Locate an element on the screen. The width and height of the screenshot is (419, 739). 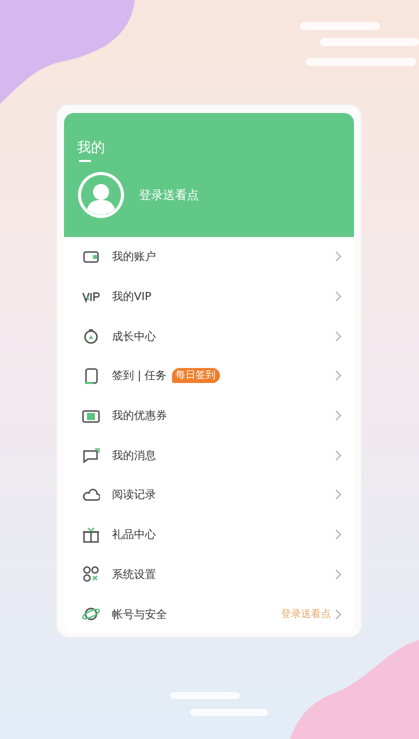
menu-item: 成长中心 is located at coordinates (209, 336).